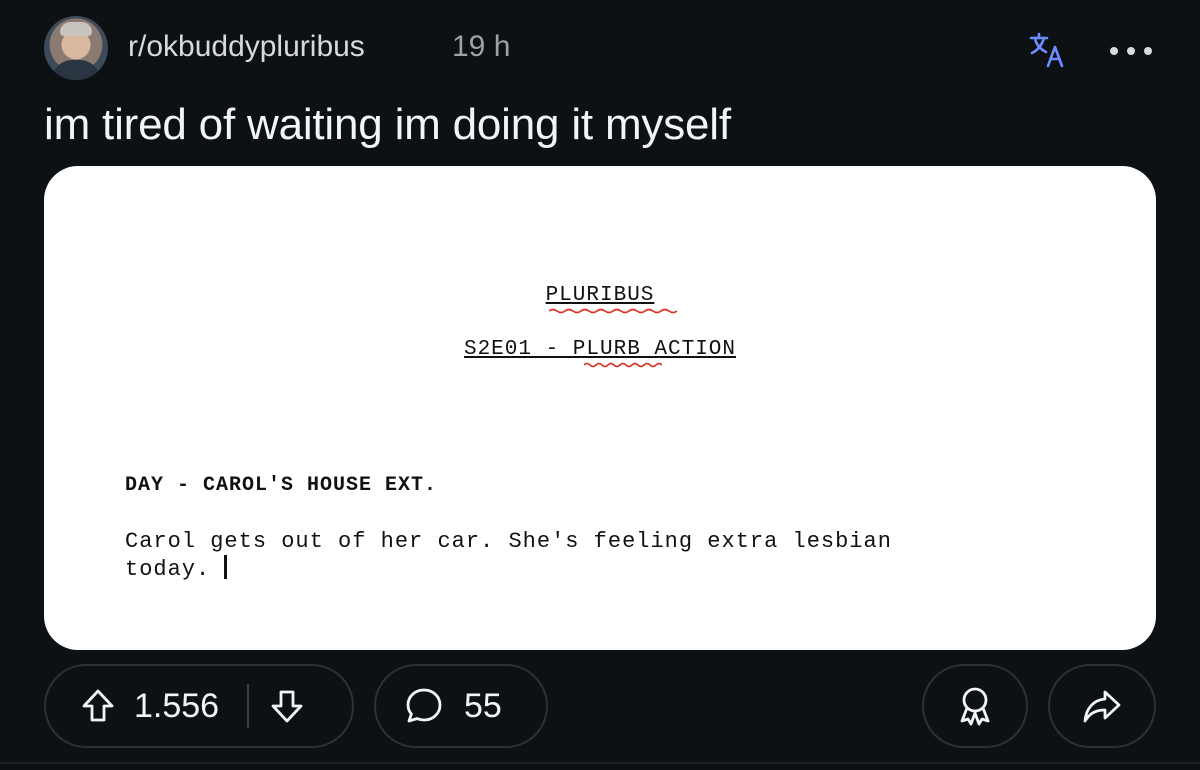 This screenshot has height=770, width=1200. I want to click on comment-count: 55, so click(483, 705).